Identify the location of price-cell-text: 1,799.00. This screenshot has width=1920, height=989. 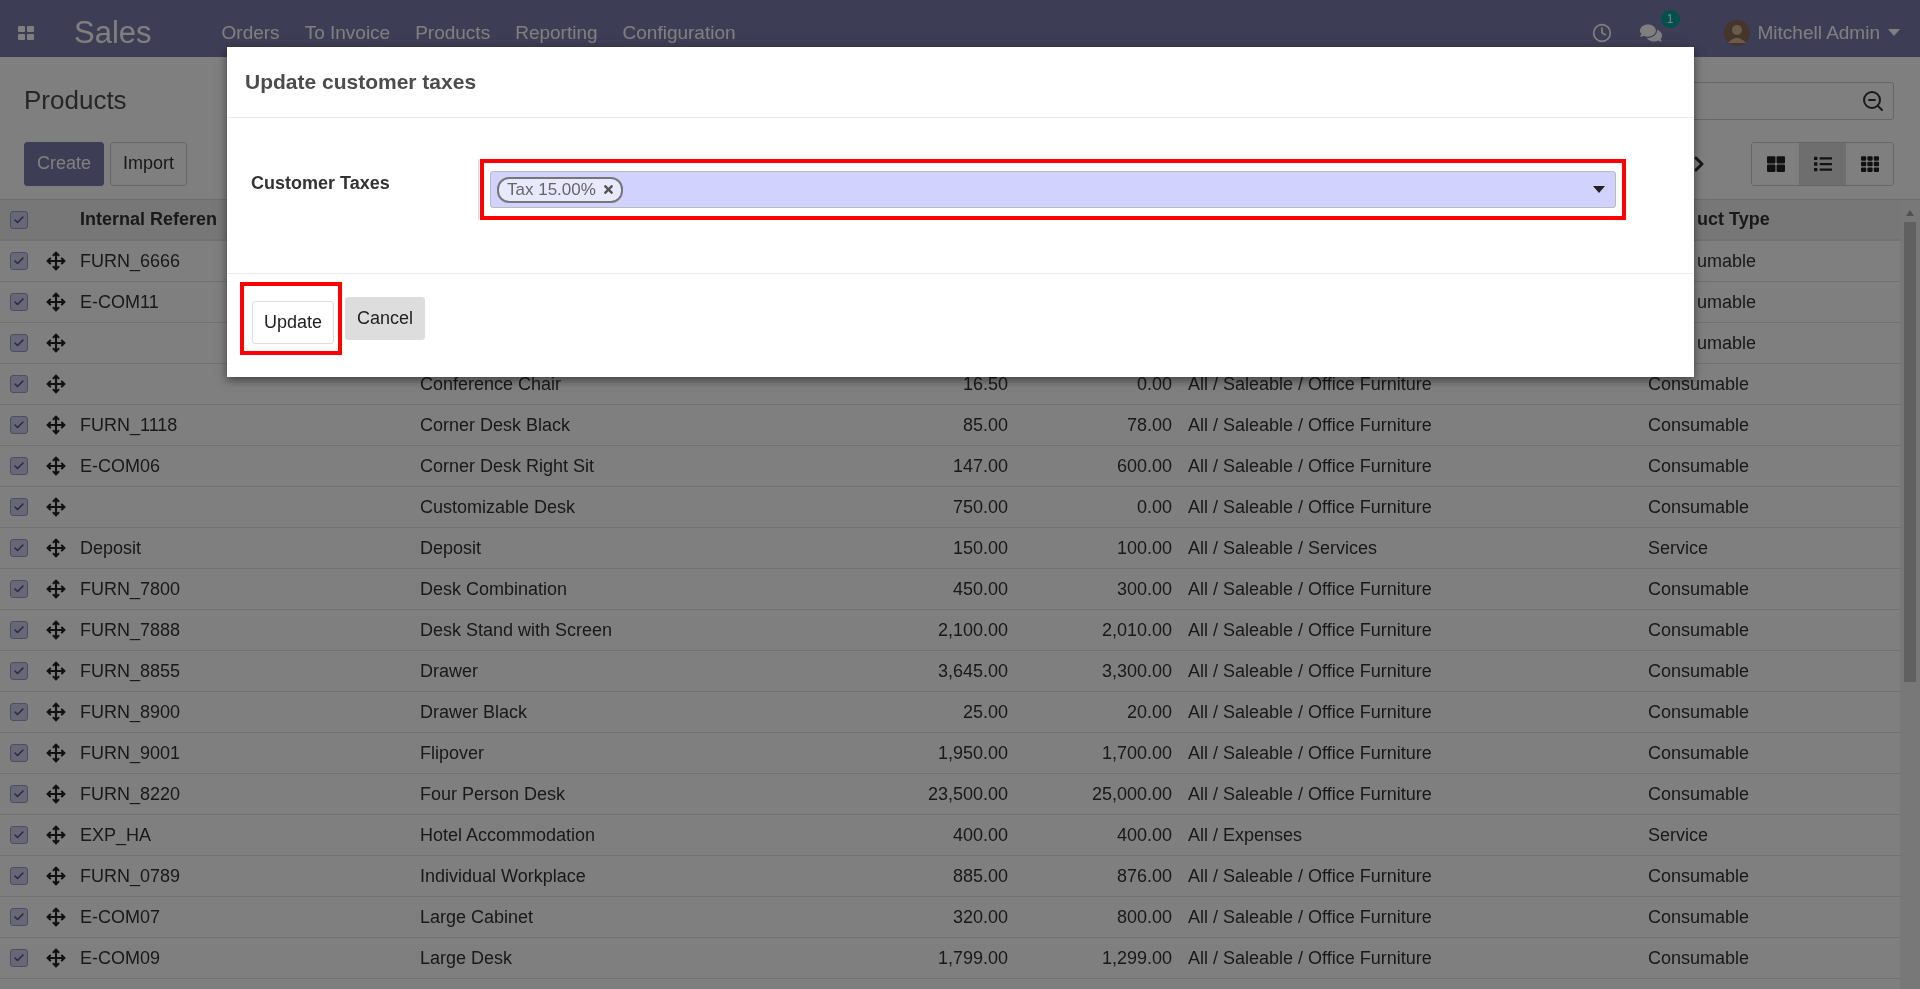
(972, 958).